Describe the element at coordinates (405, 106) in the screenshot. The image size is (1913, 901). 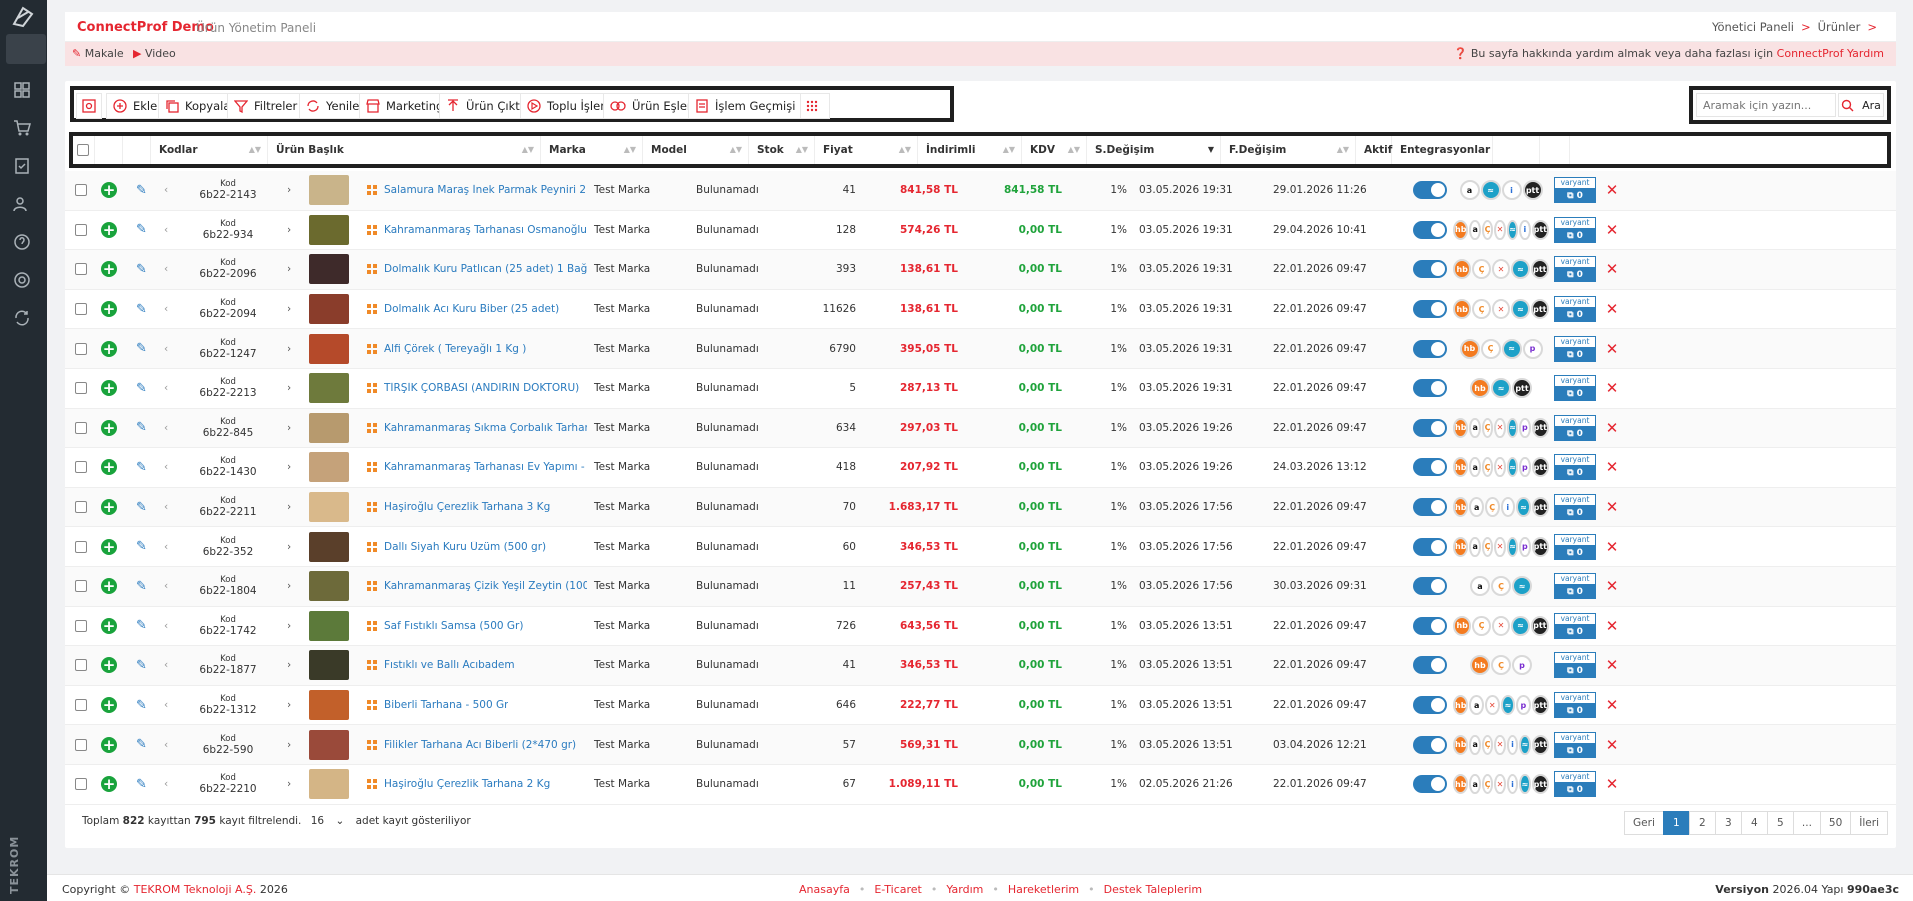
I see `marketing-button: Marketing` at that location.